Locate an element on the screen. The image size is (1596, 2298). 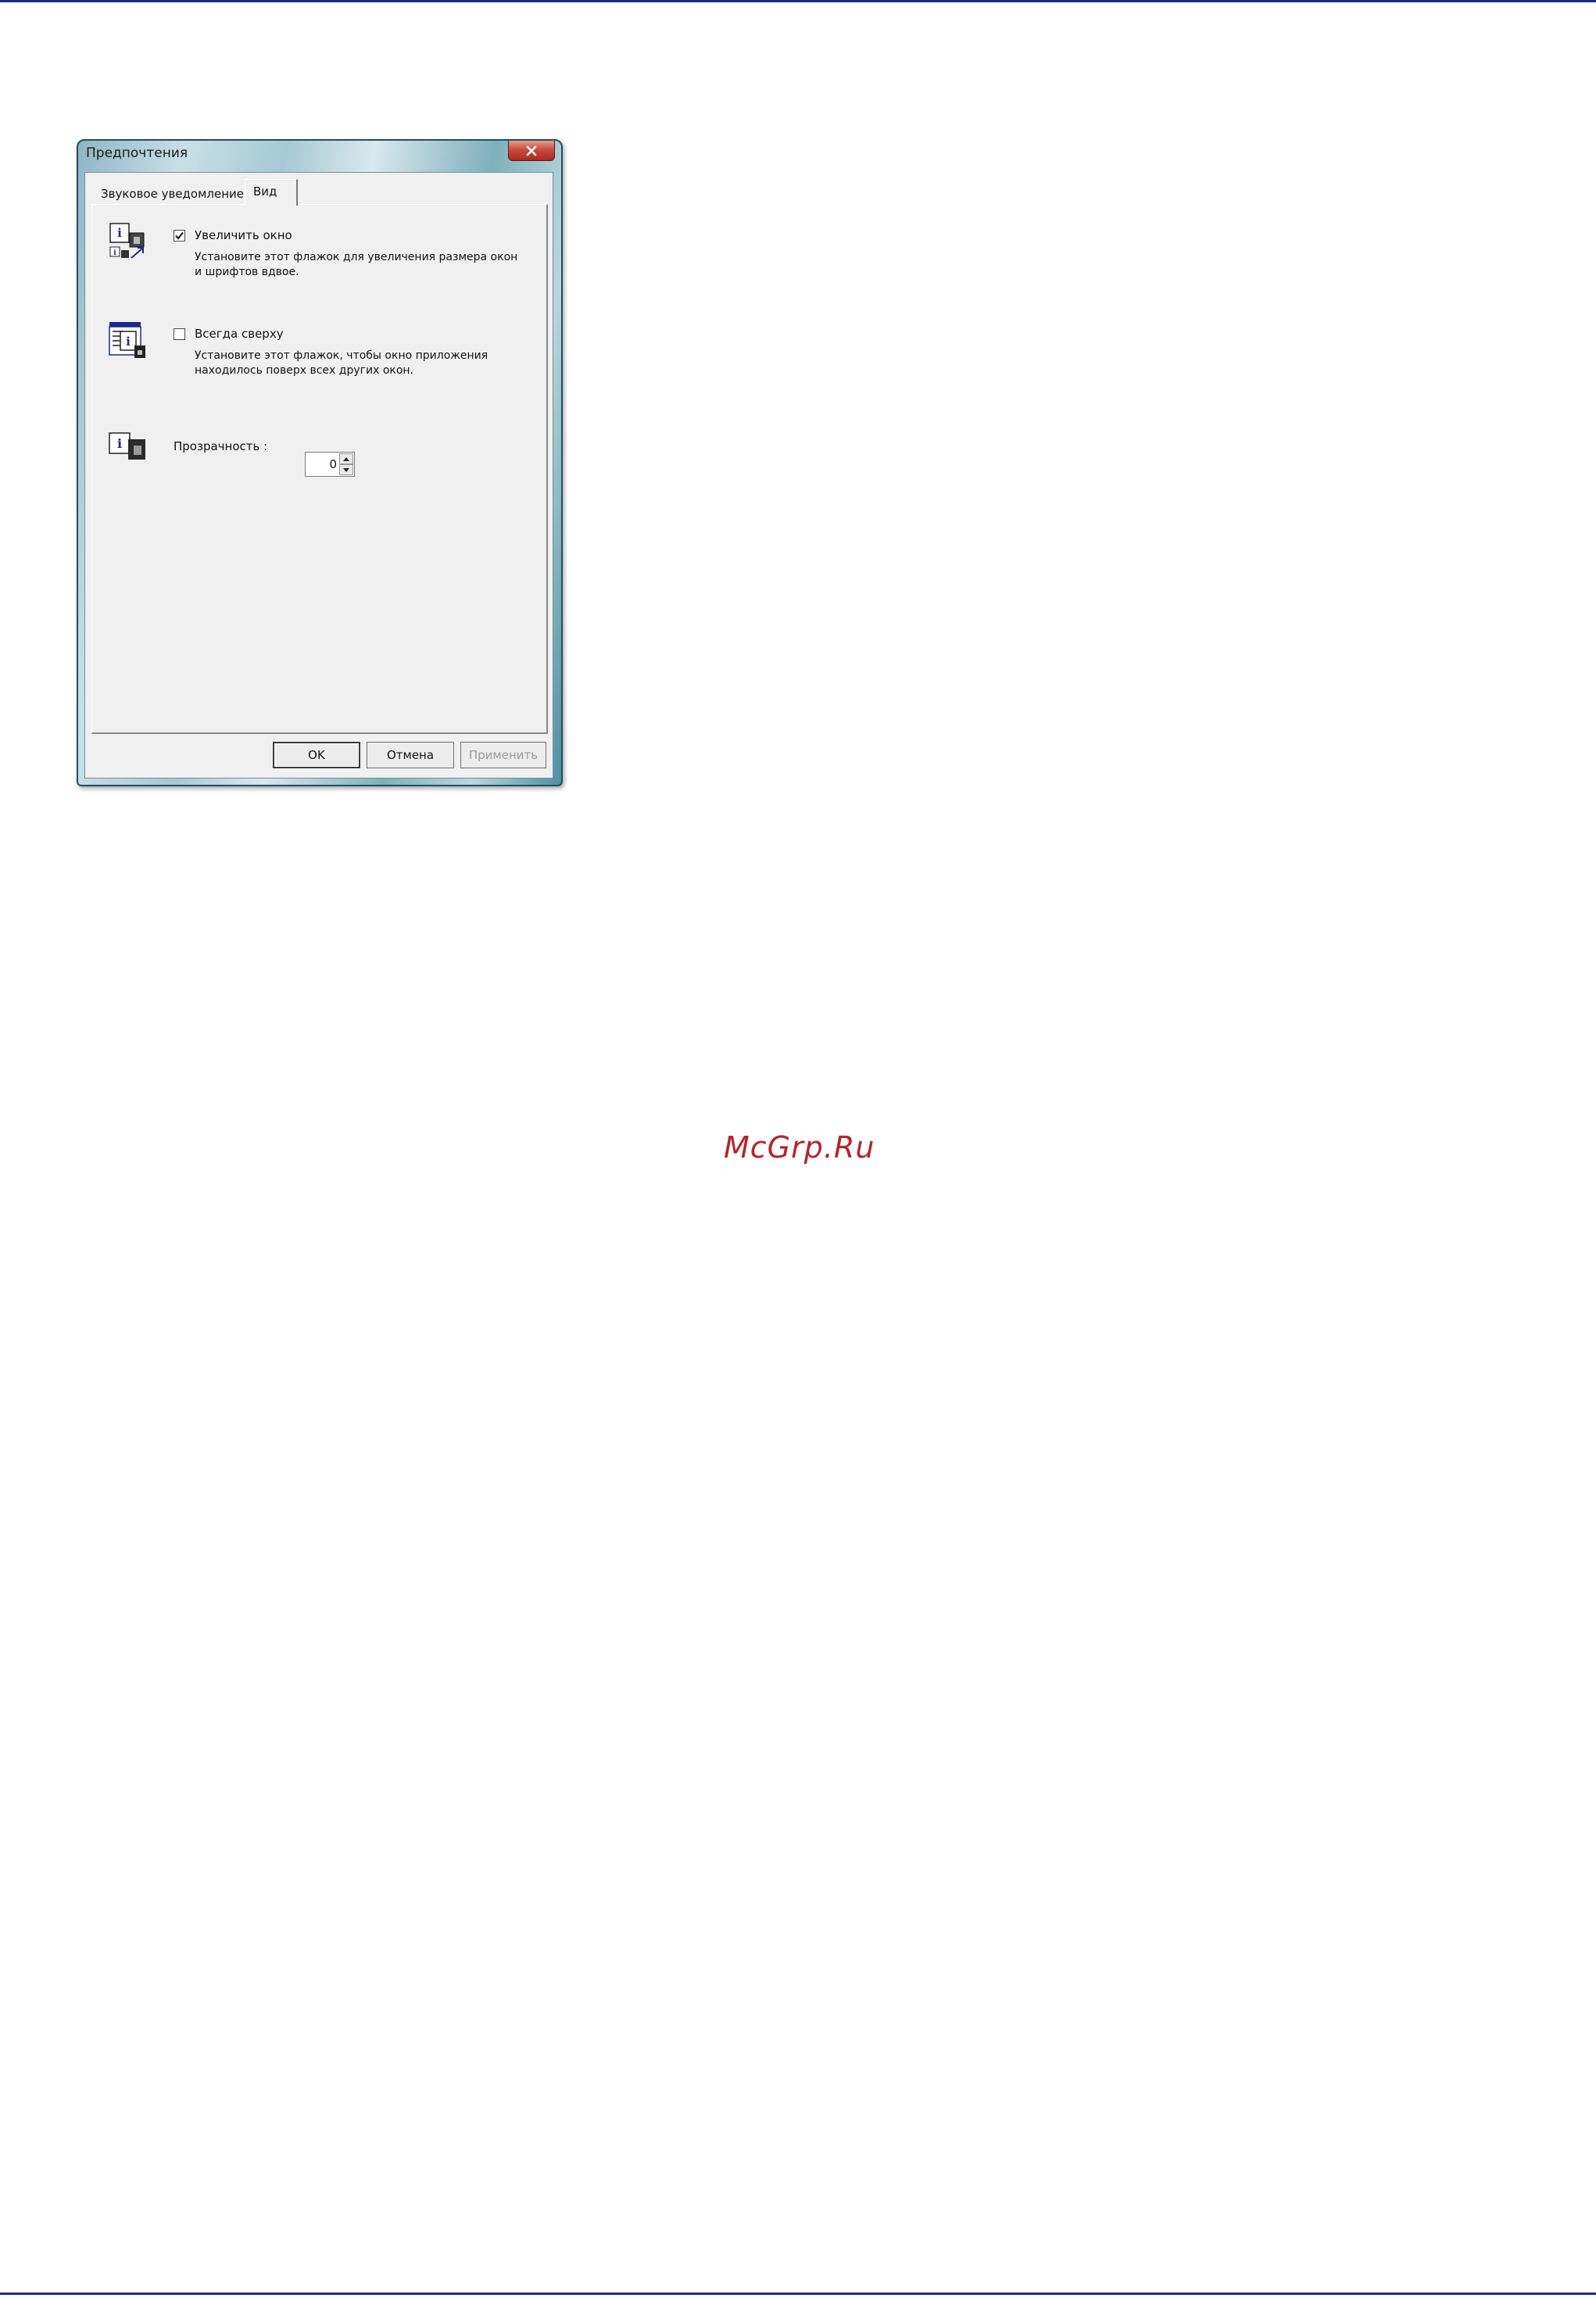
enlarge-window-checkbox is located at coordinates (179, 236).